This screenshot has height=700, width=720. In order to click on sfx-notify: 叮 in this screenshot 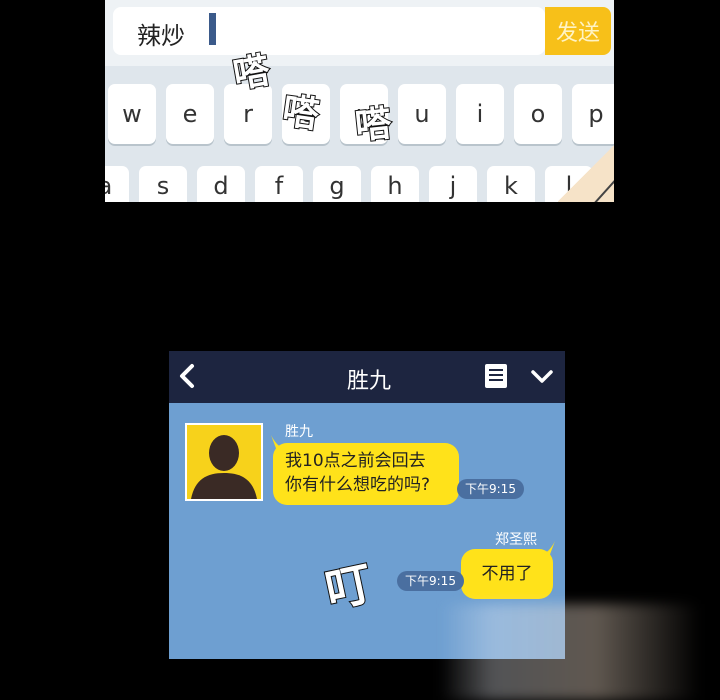, I will do `click(349, 587)`.